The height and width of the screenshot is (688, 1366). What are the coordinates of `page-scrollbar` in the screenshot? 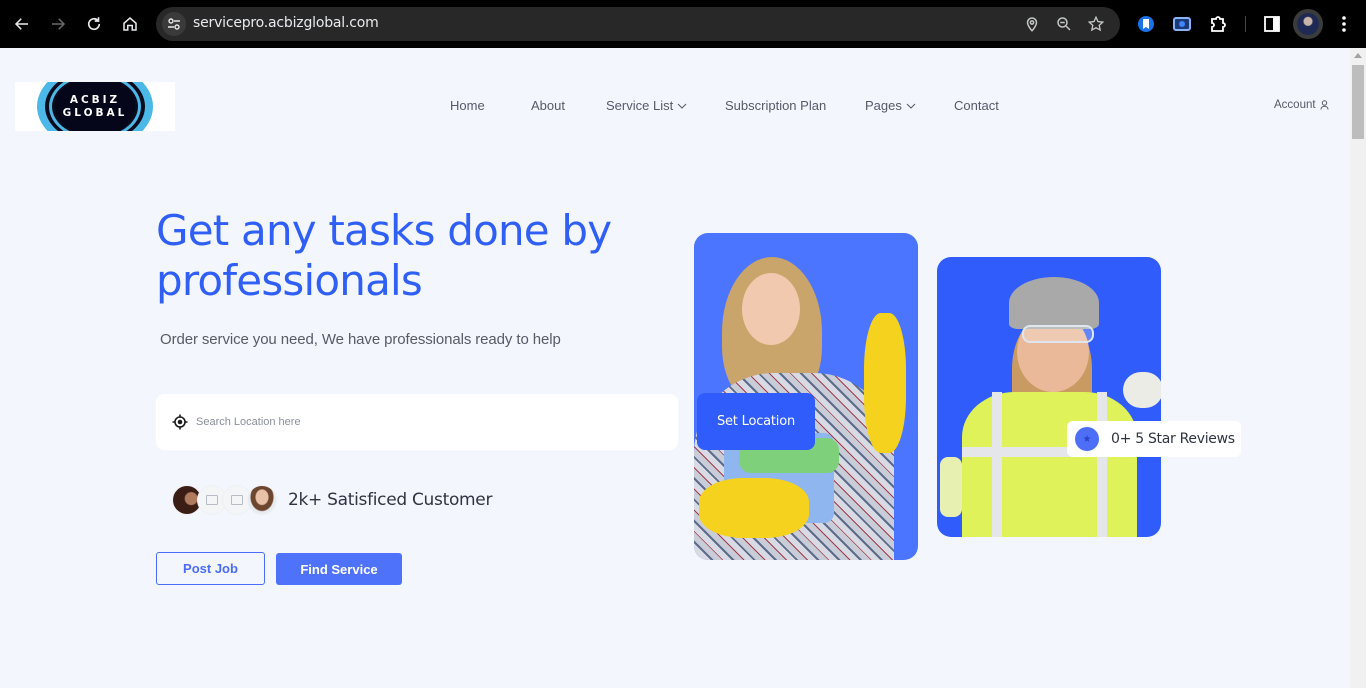 It's located at (1358, 368).